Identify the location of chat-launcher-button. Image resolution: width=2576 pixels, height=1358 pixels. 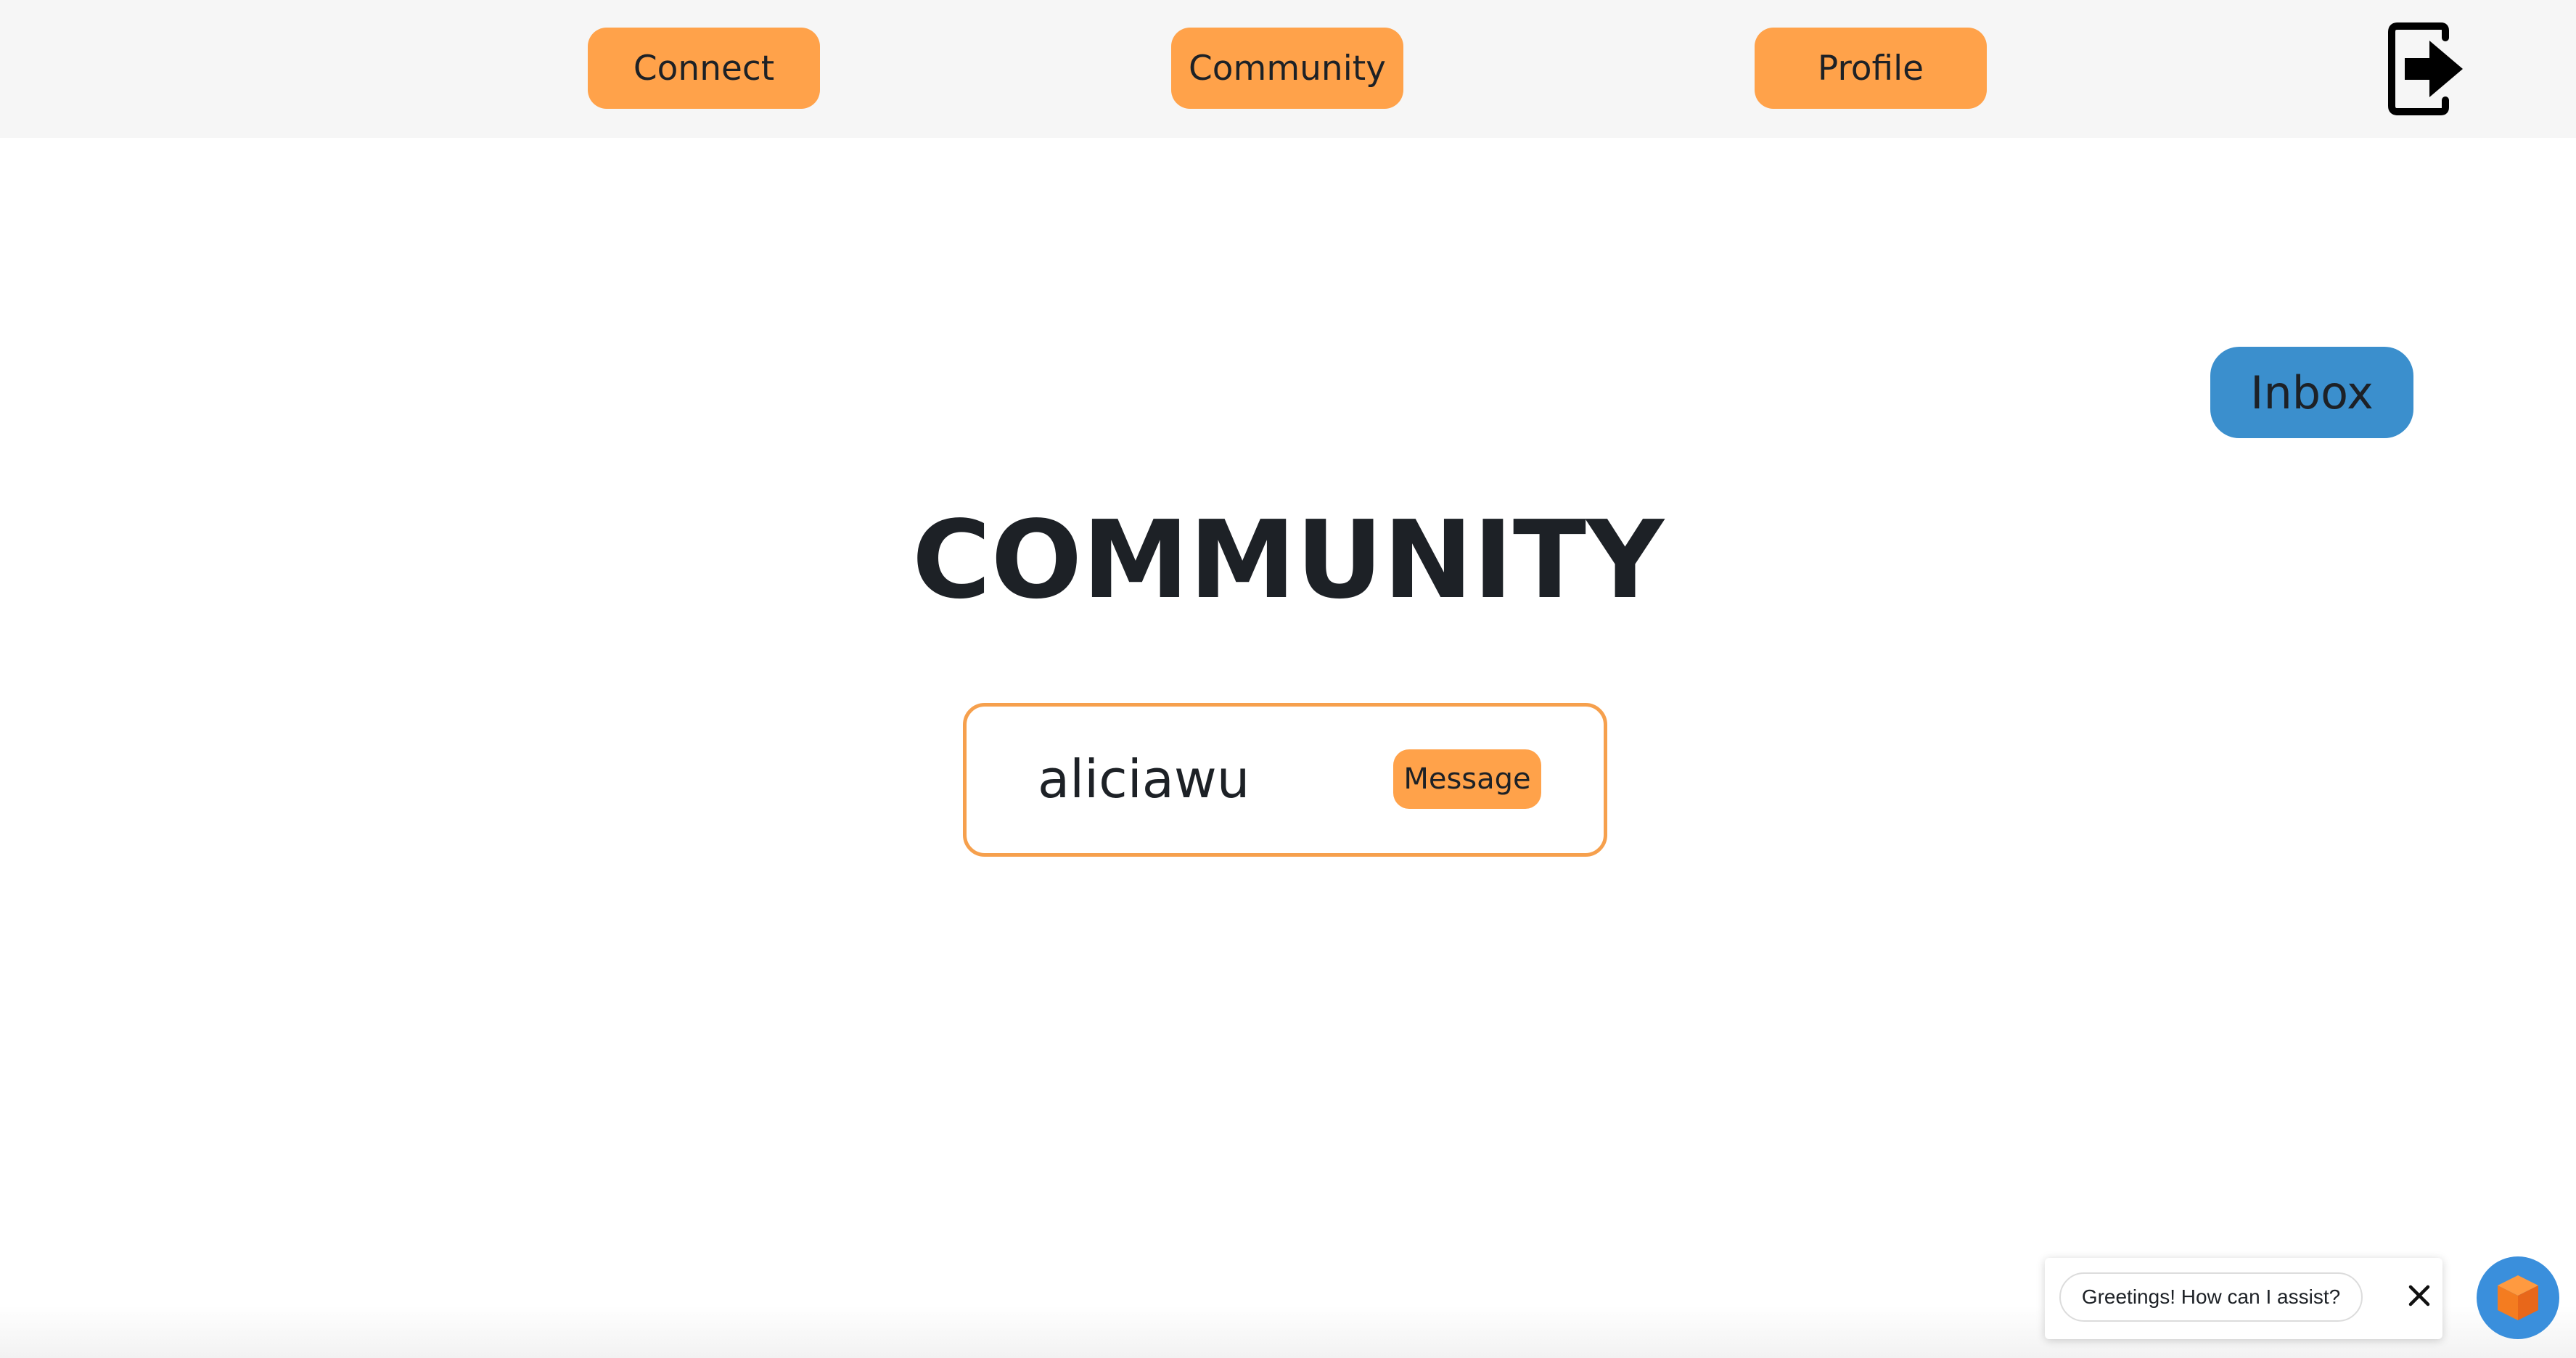
(2518, 1297).